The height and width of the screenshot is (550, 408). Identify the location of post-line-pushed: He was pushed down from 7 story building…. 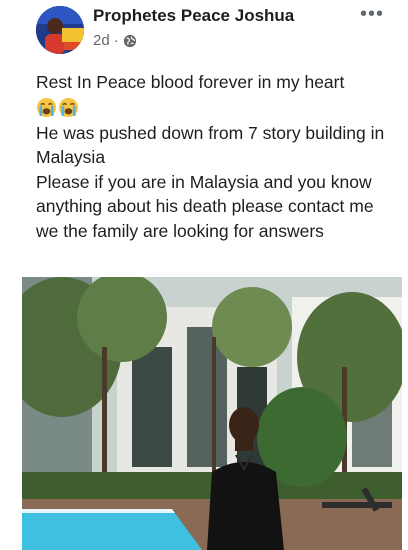
(210, 145).